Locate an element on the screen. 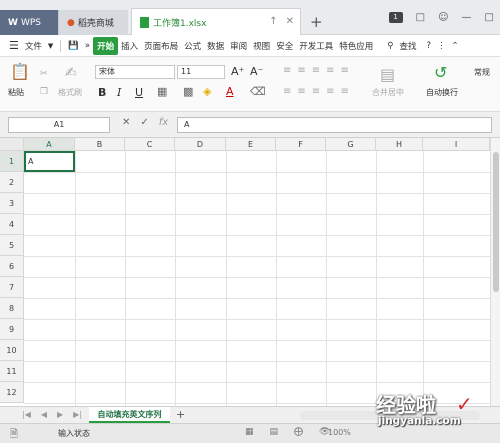  column-header: G is located at coordinates (351, 144).